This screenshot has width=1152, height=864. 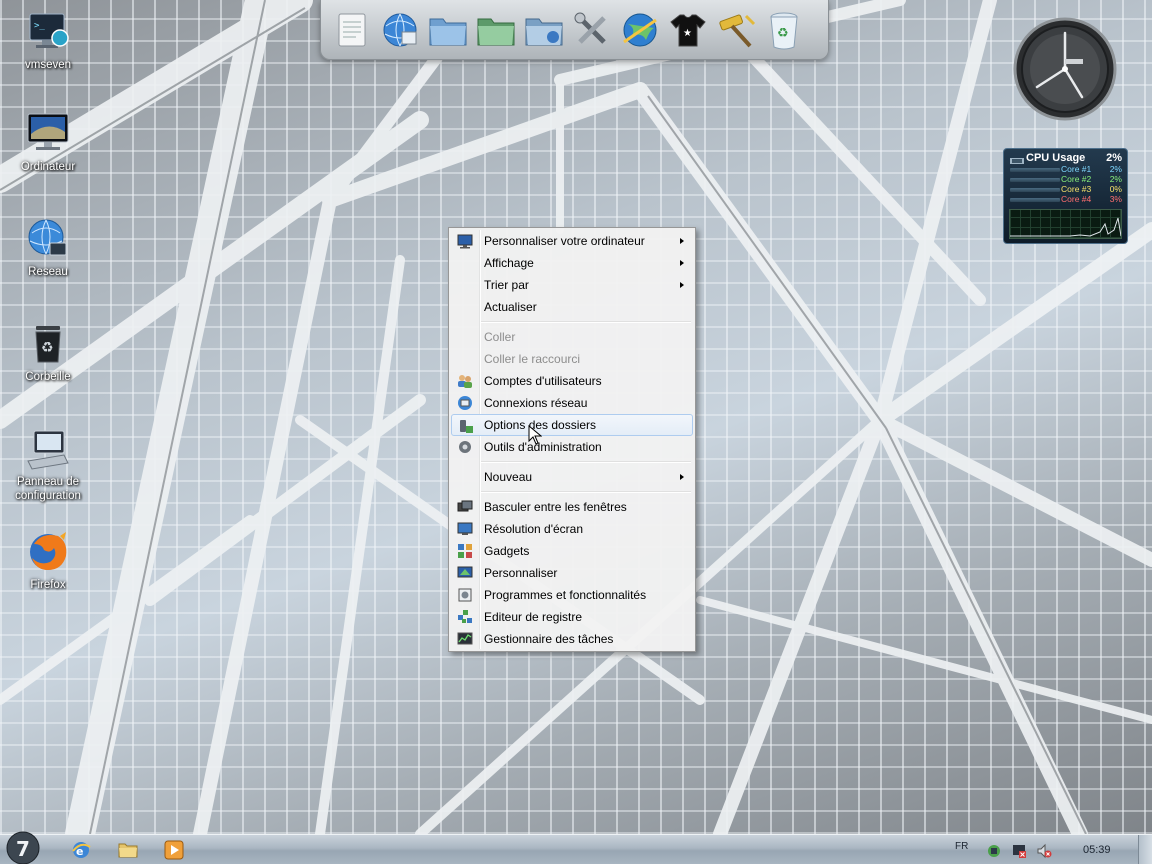 What do you see at coordinates (48, 489) in the screenshot?
I see `desktop-icon-label: Panneau de configuration` at bounding box center [48, 489].